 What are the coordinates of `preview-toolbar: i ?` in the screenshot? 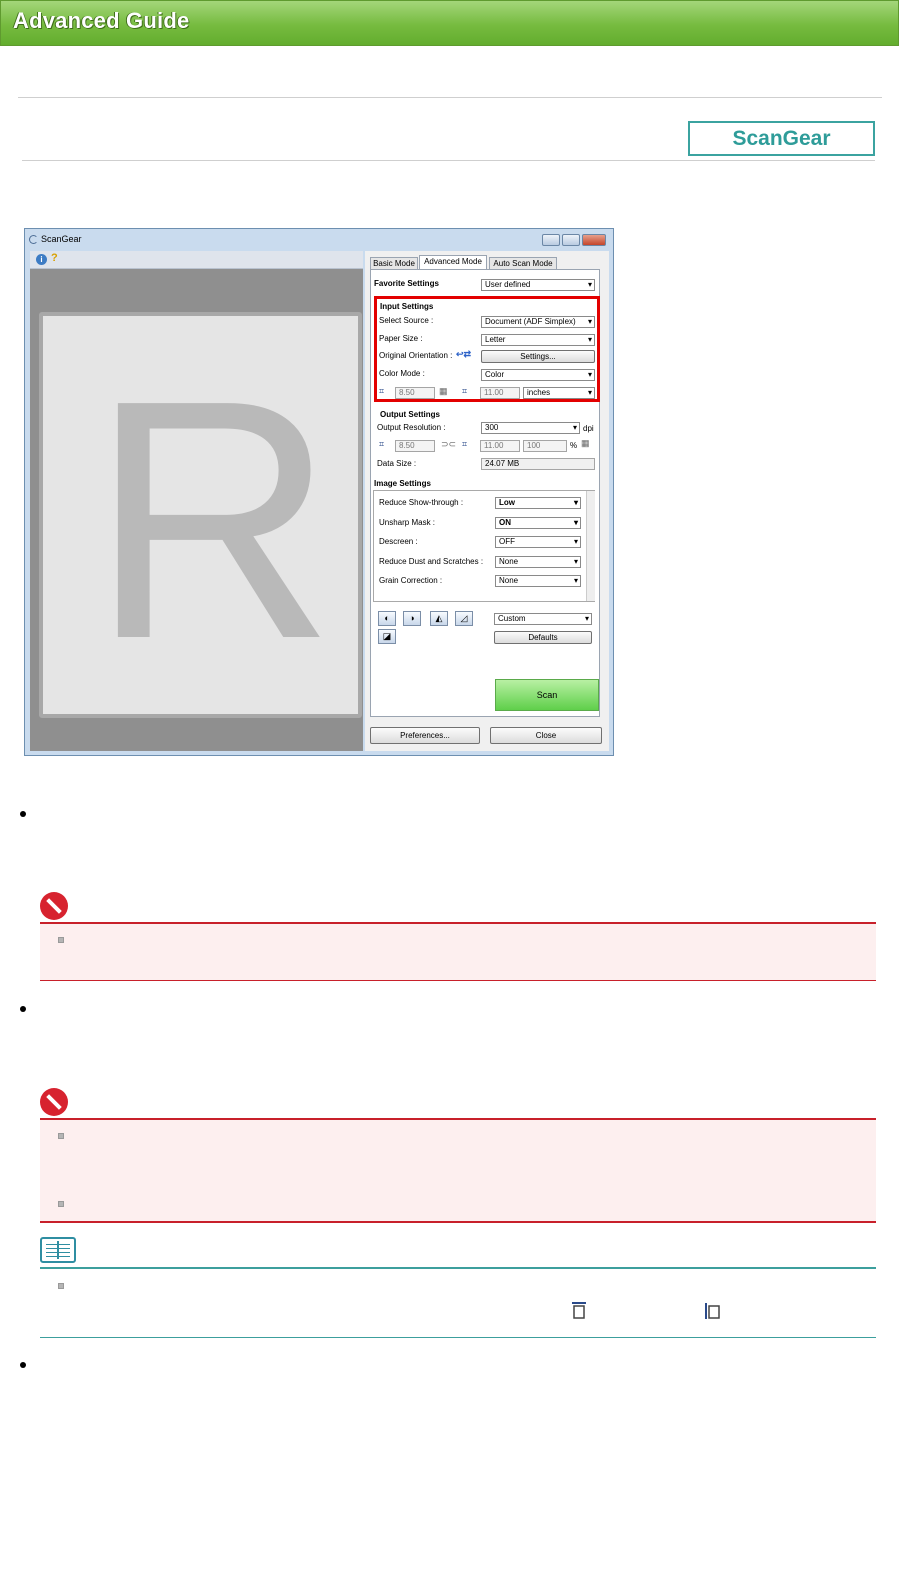 It's located at (196, 260).